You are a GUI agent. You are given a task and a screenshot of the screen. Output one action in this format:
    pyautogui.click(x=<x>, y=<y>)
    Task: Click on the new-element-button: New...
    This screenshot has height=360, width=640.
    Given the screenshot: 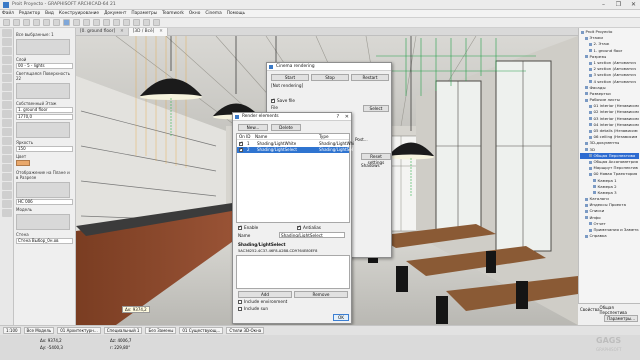 What is the action you would take?
    pyautogui.click(x=253, y=127)
    